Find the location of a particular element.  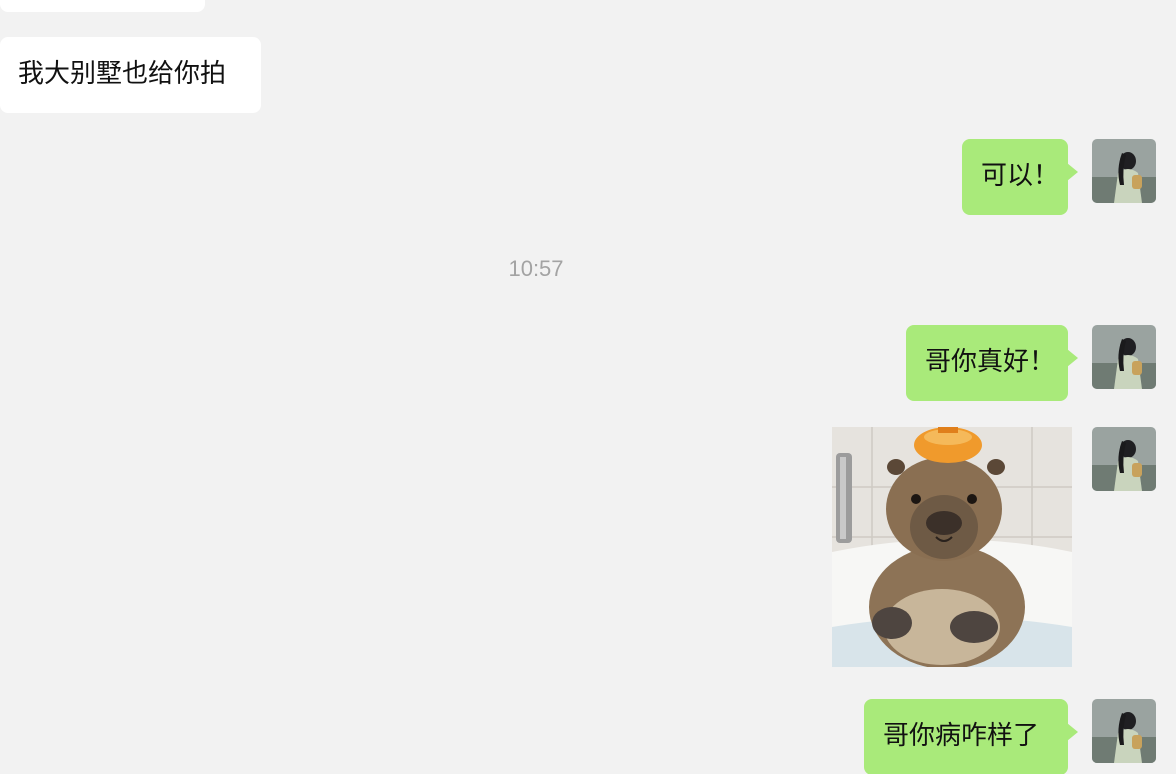

message-text: 哥你真好！ is located at coordinates (990, 362).